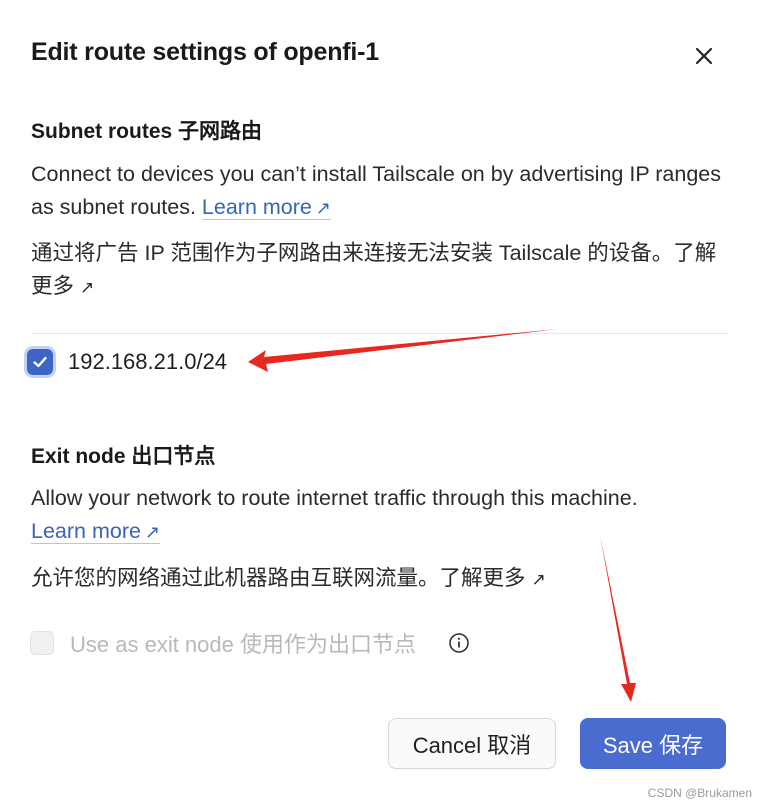  What do you see at coordinates (42, 643) in the screenshot?
I see `exit-node-checkbox` at bounding box center [42, 643].